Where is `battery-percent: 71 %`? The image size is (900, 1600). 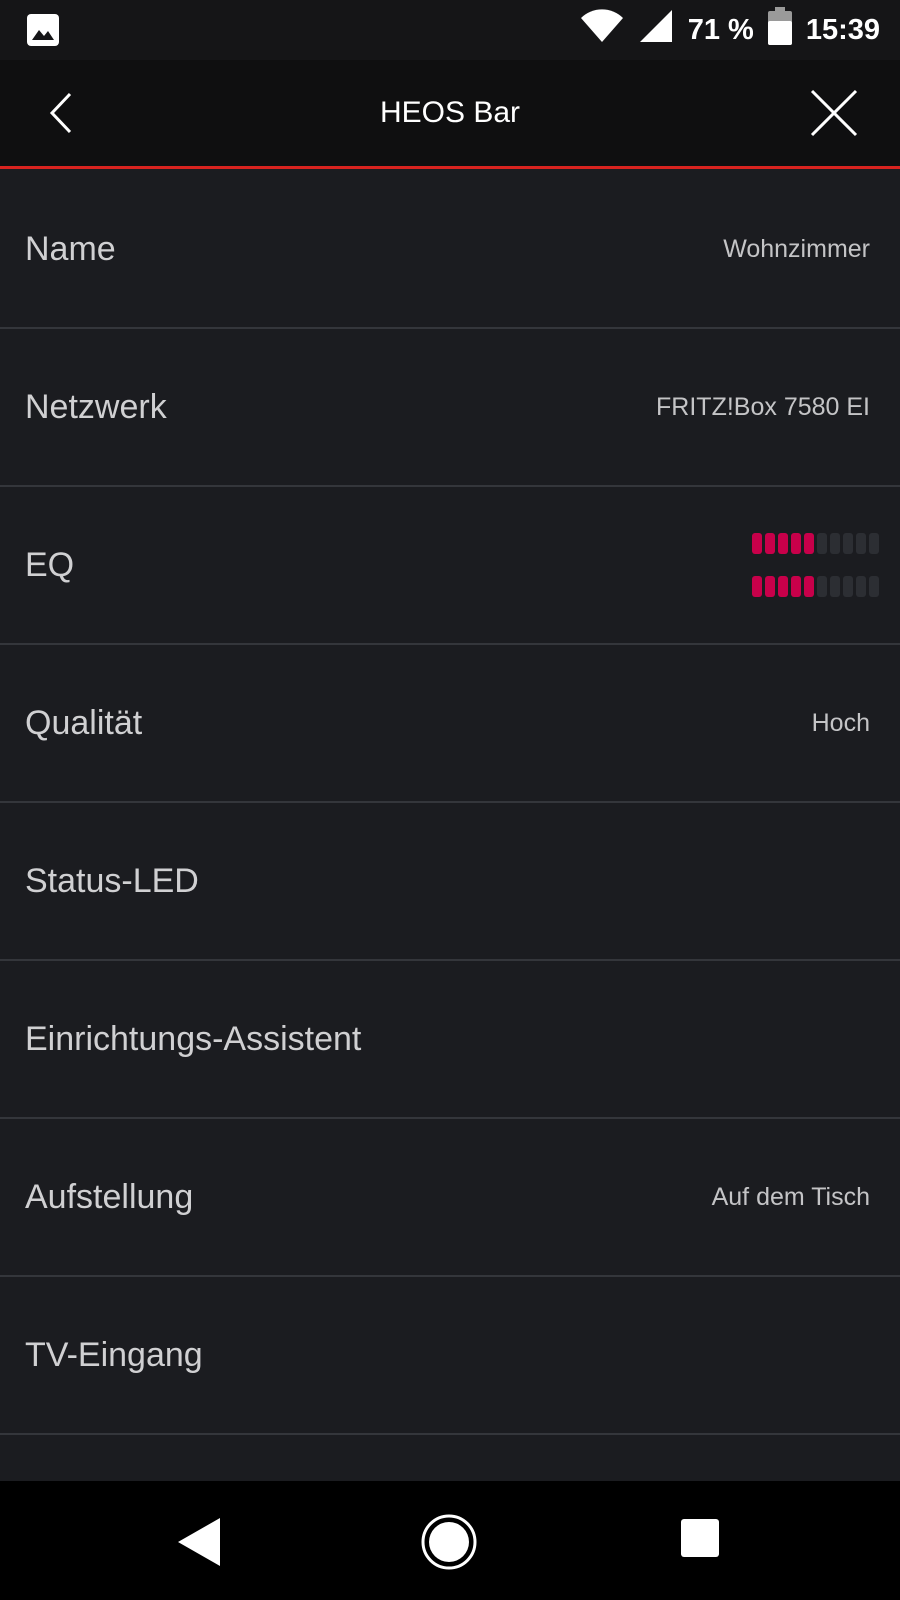 battery-percent: 71 % is located at coordinates (720, 29).